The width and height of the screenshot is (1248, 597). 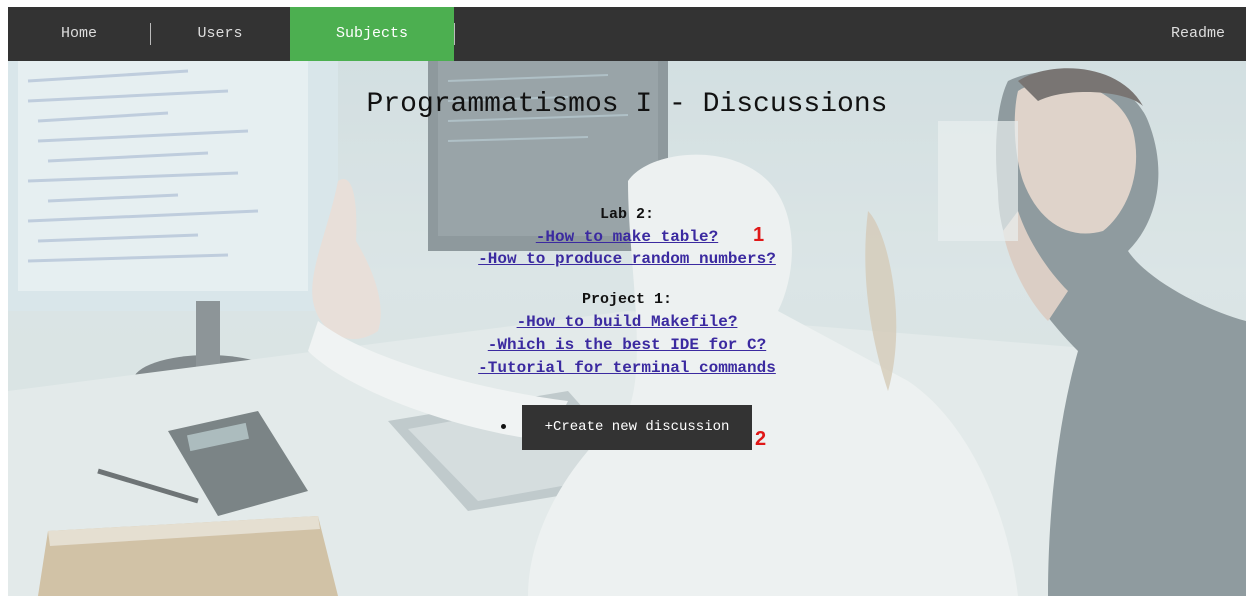 I want to click on create-discussion-button: +Create new discussion, so click(x=637, y=427).